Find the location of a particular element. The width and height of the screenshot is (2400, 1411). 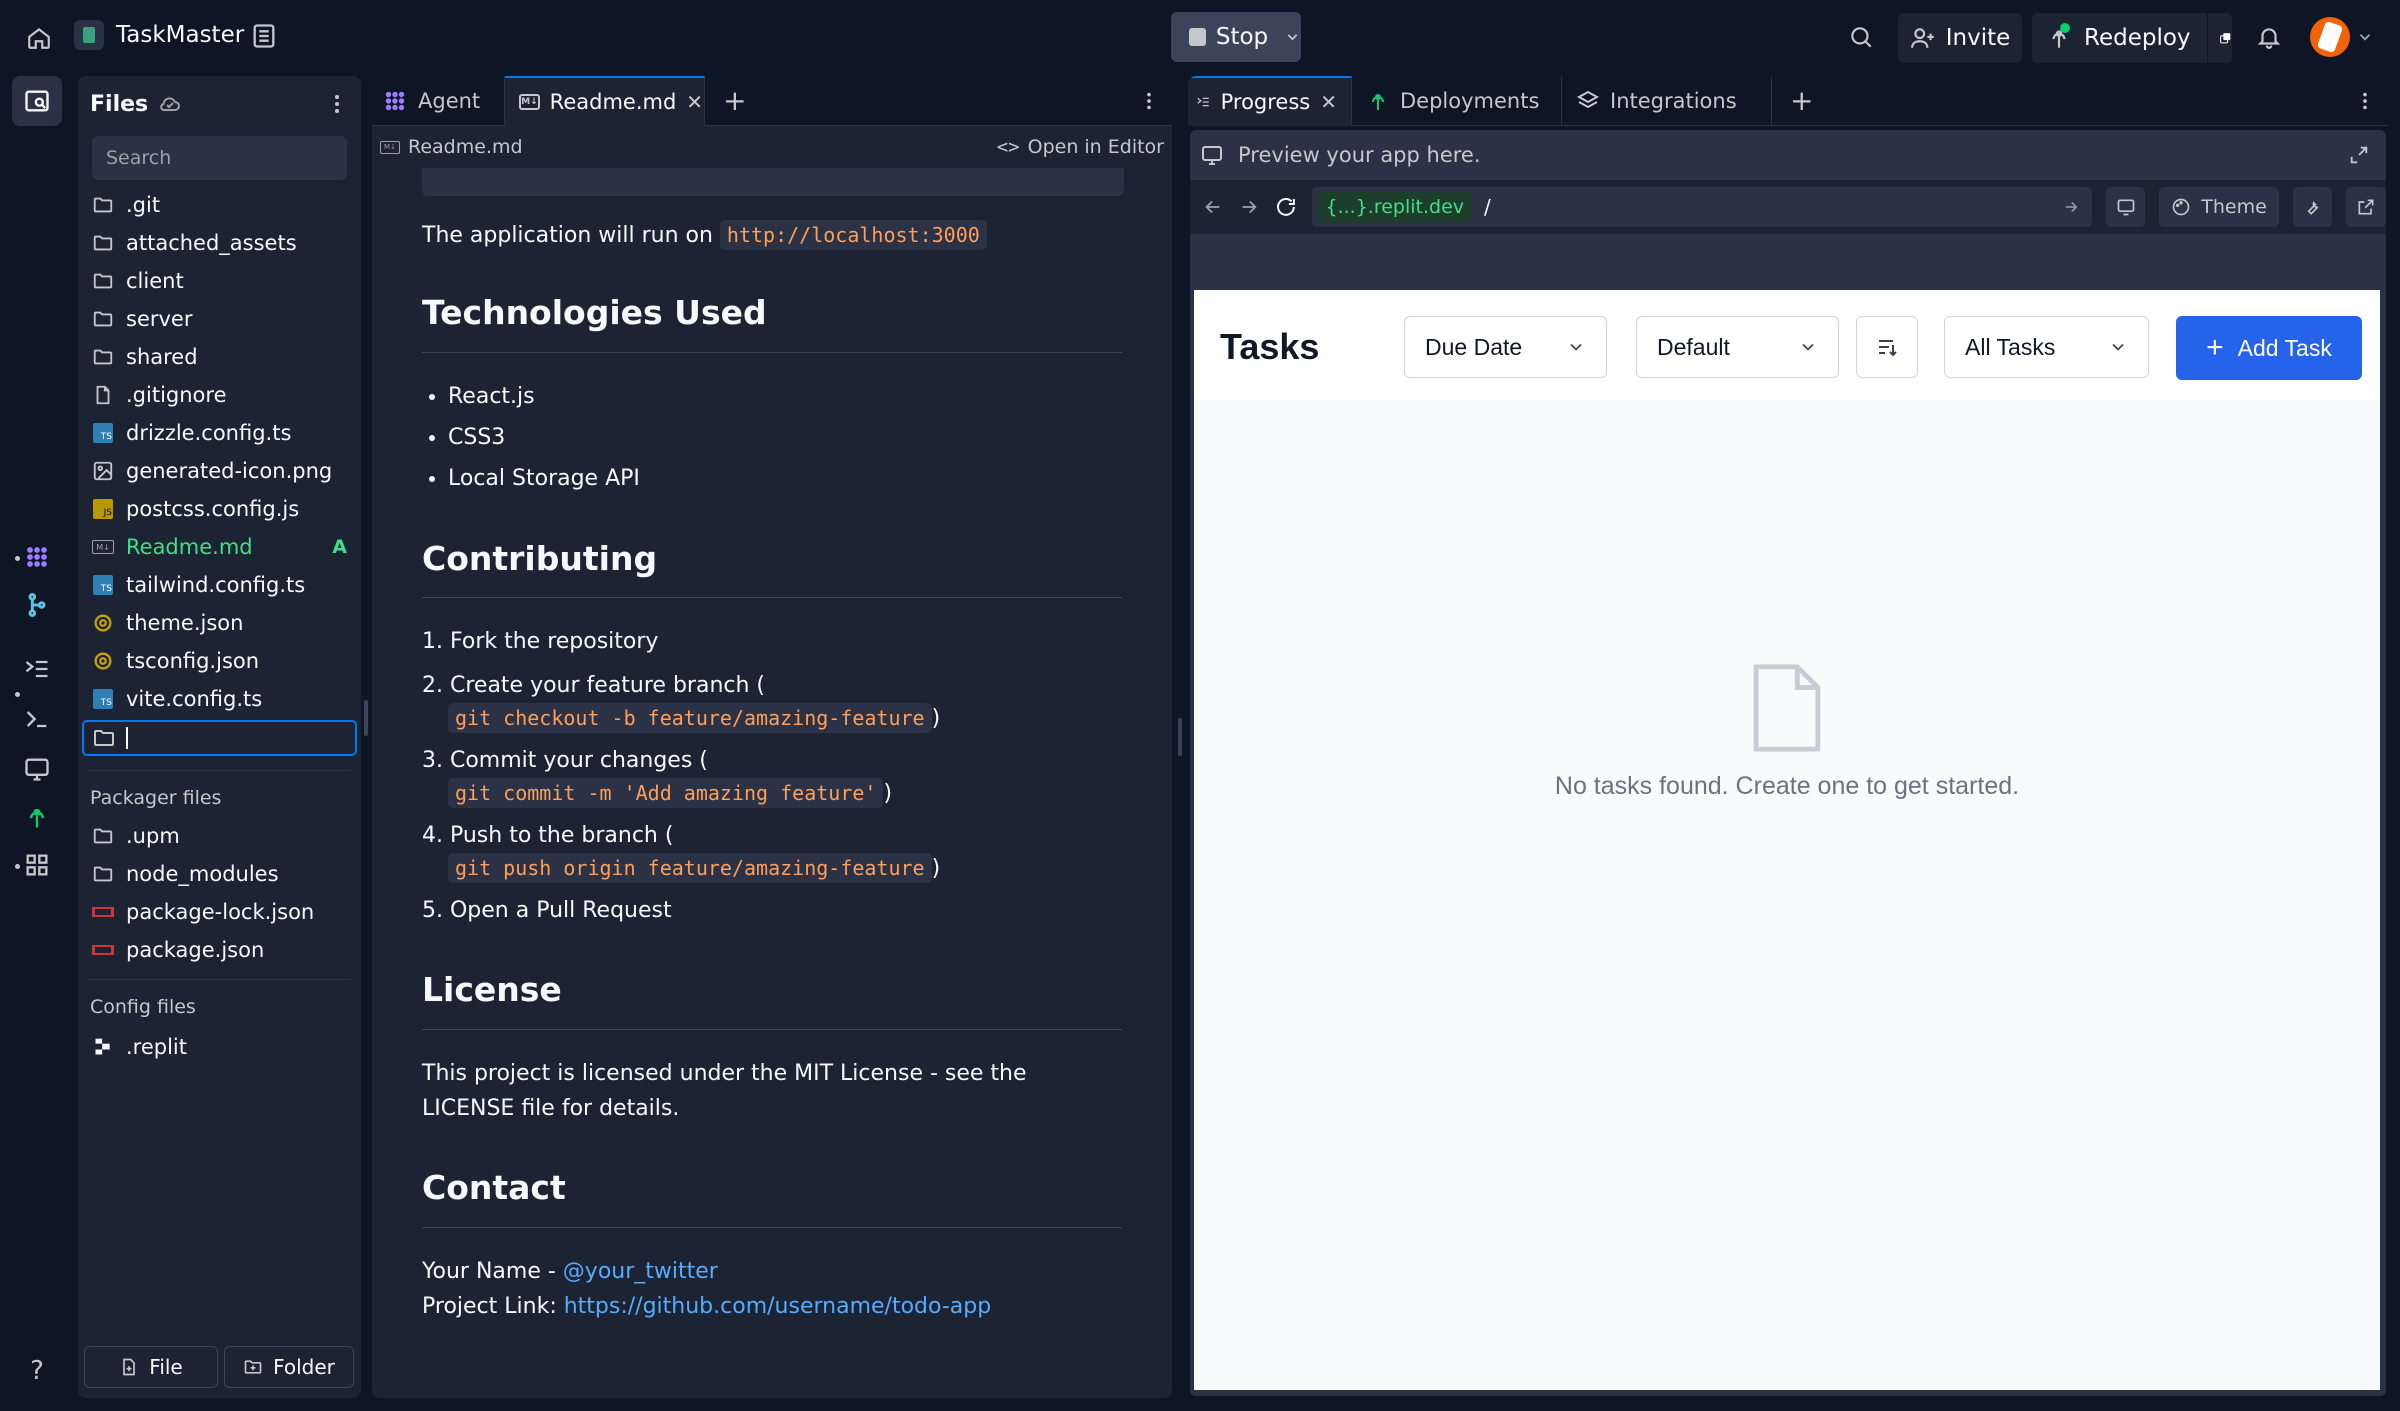

tab-integrations: Integrations is located at coordinates (1667, 101).